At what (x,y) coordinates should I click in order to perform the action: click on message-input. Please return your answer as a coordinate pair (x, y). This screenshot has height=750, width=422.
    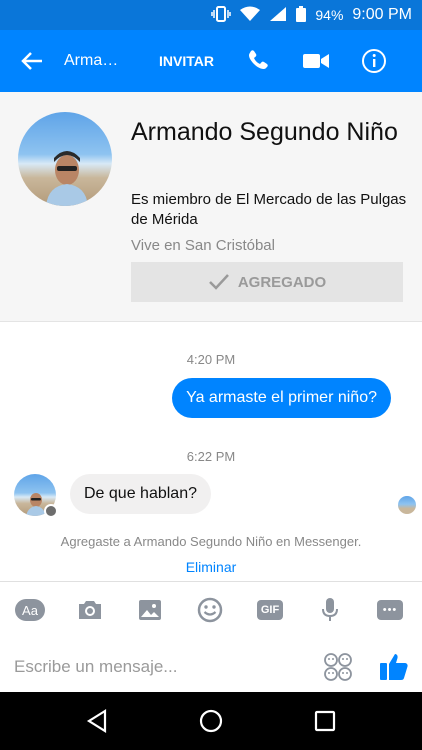
    Looking at the image, I should click on (159, 667).